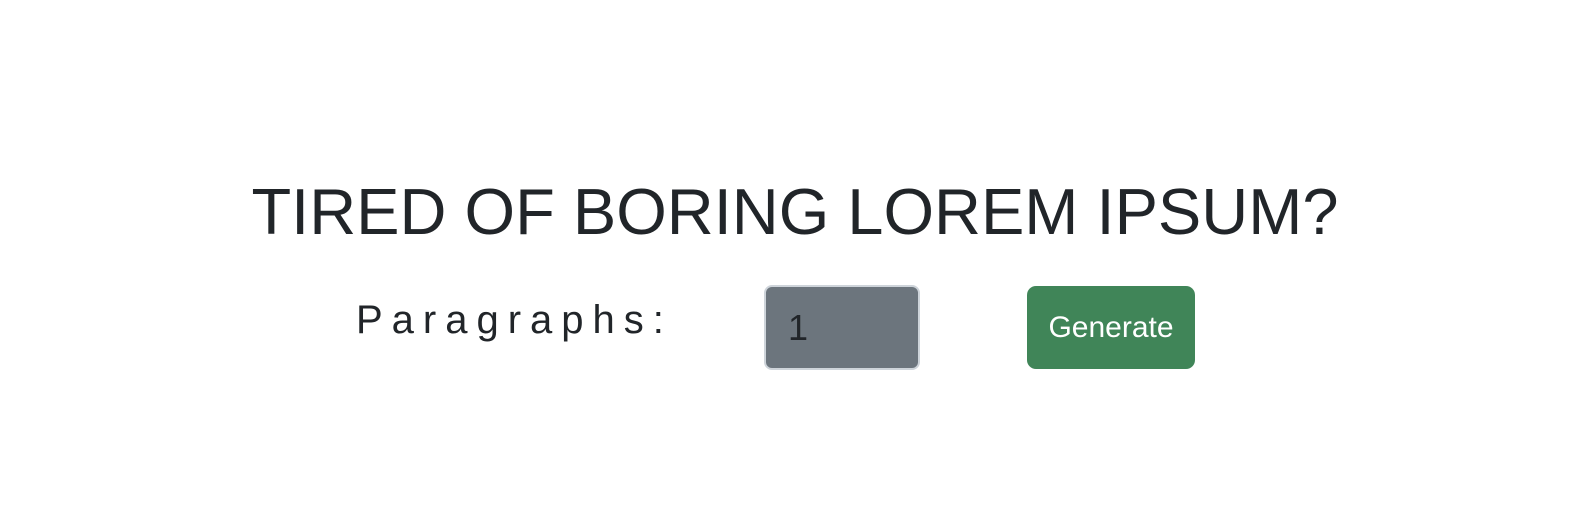 This screenshot has width=1590, height=506. Describe the element at coordinates (795, 211) in the screenshot. I see `page-title: TIRED OF BORING LOREM IPSUM?` at that location.